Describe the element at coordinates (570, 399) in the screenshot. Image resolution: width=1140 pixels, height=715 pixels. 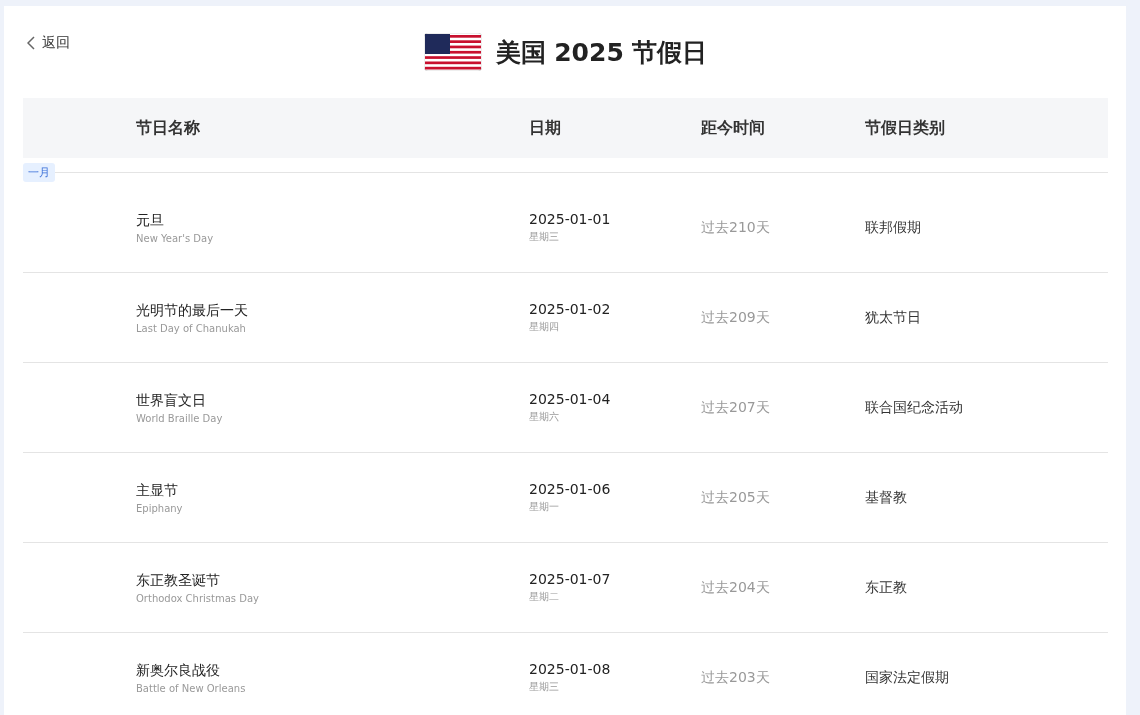
I see `holiday-date: 2025-01-04` at that location.